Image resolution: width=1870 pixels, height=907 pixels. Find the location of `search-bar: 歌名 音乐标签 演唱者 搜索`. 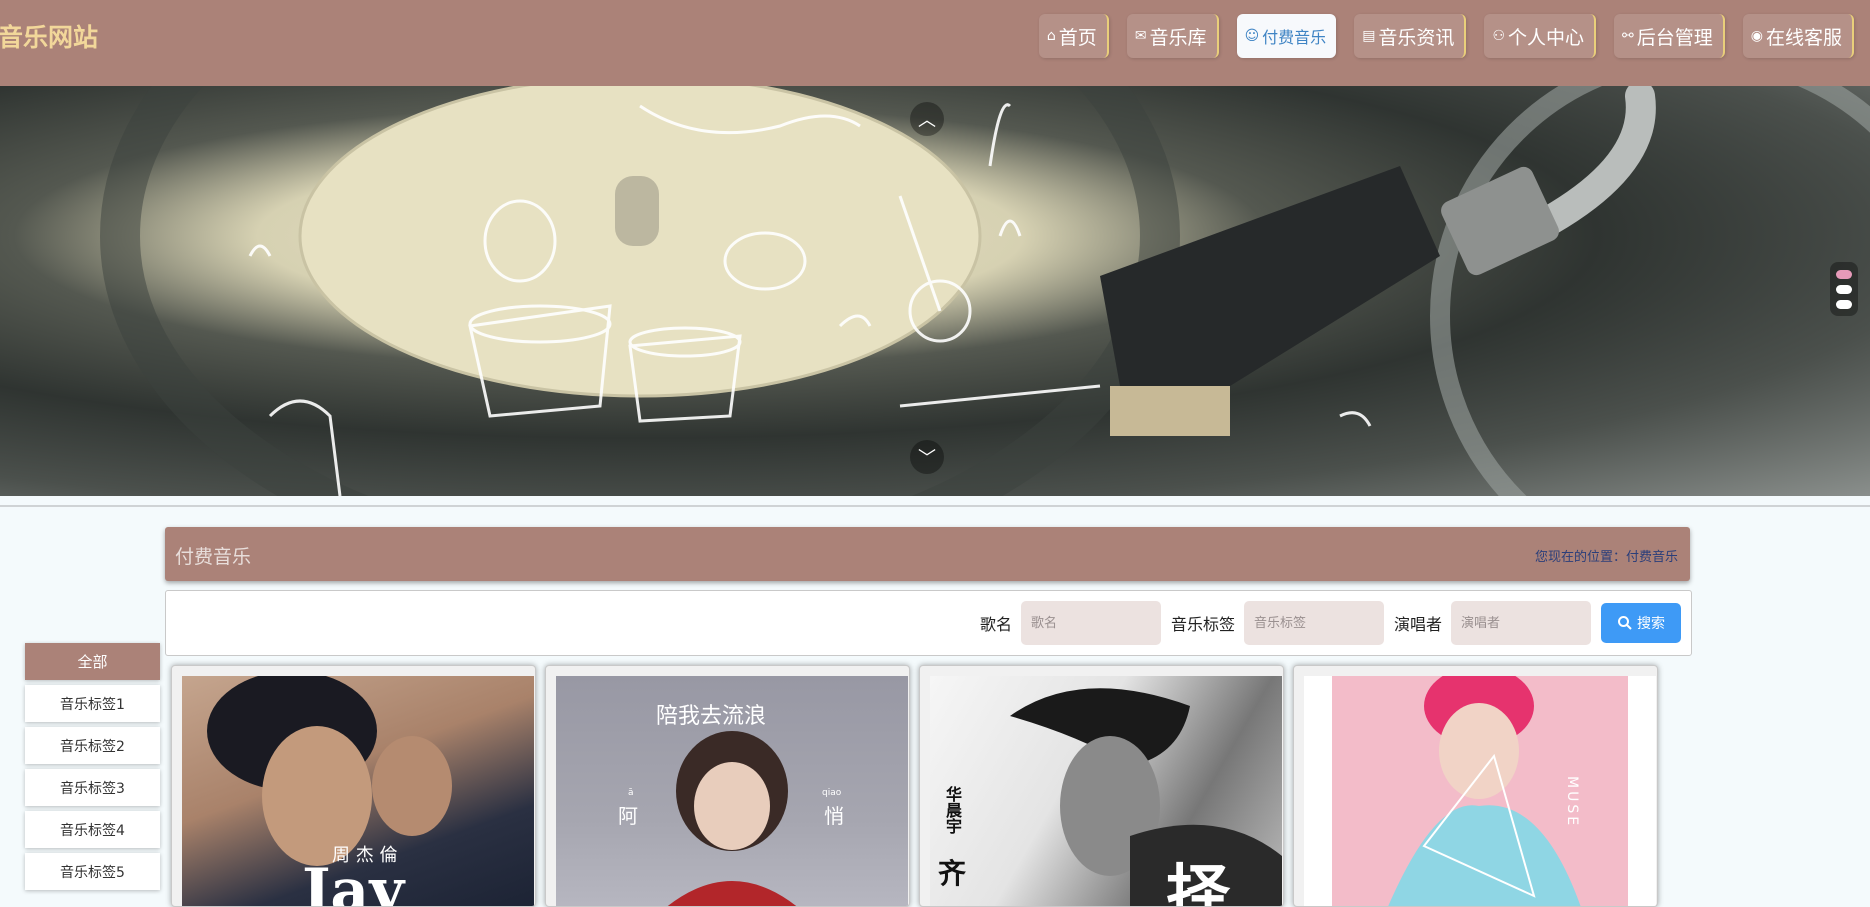

search-bar: 歌名 音乐标签 演唱者 搜索 is located at coordinates (928, 623).